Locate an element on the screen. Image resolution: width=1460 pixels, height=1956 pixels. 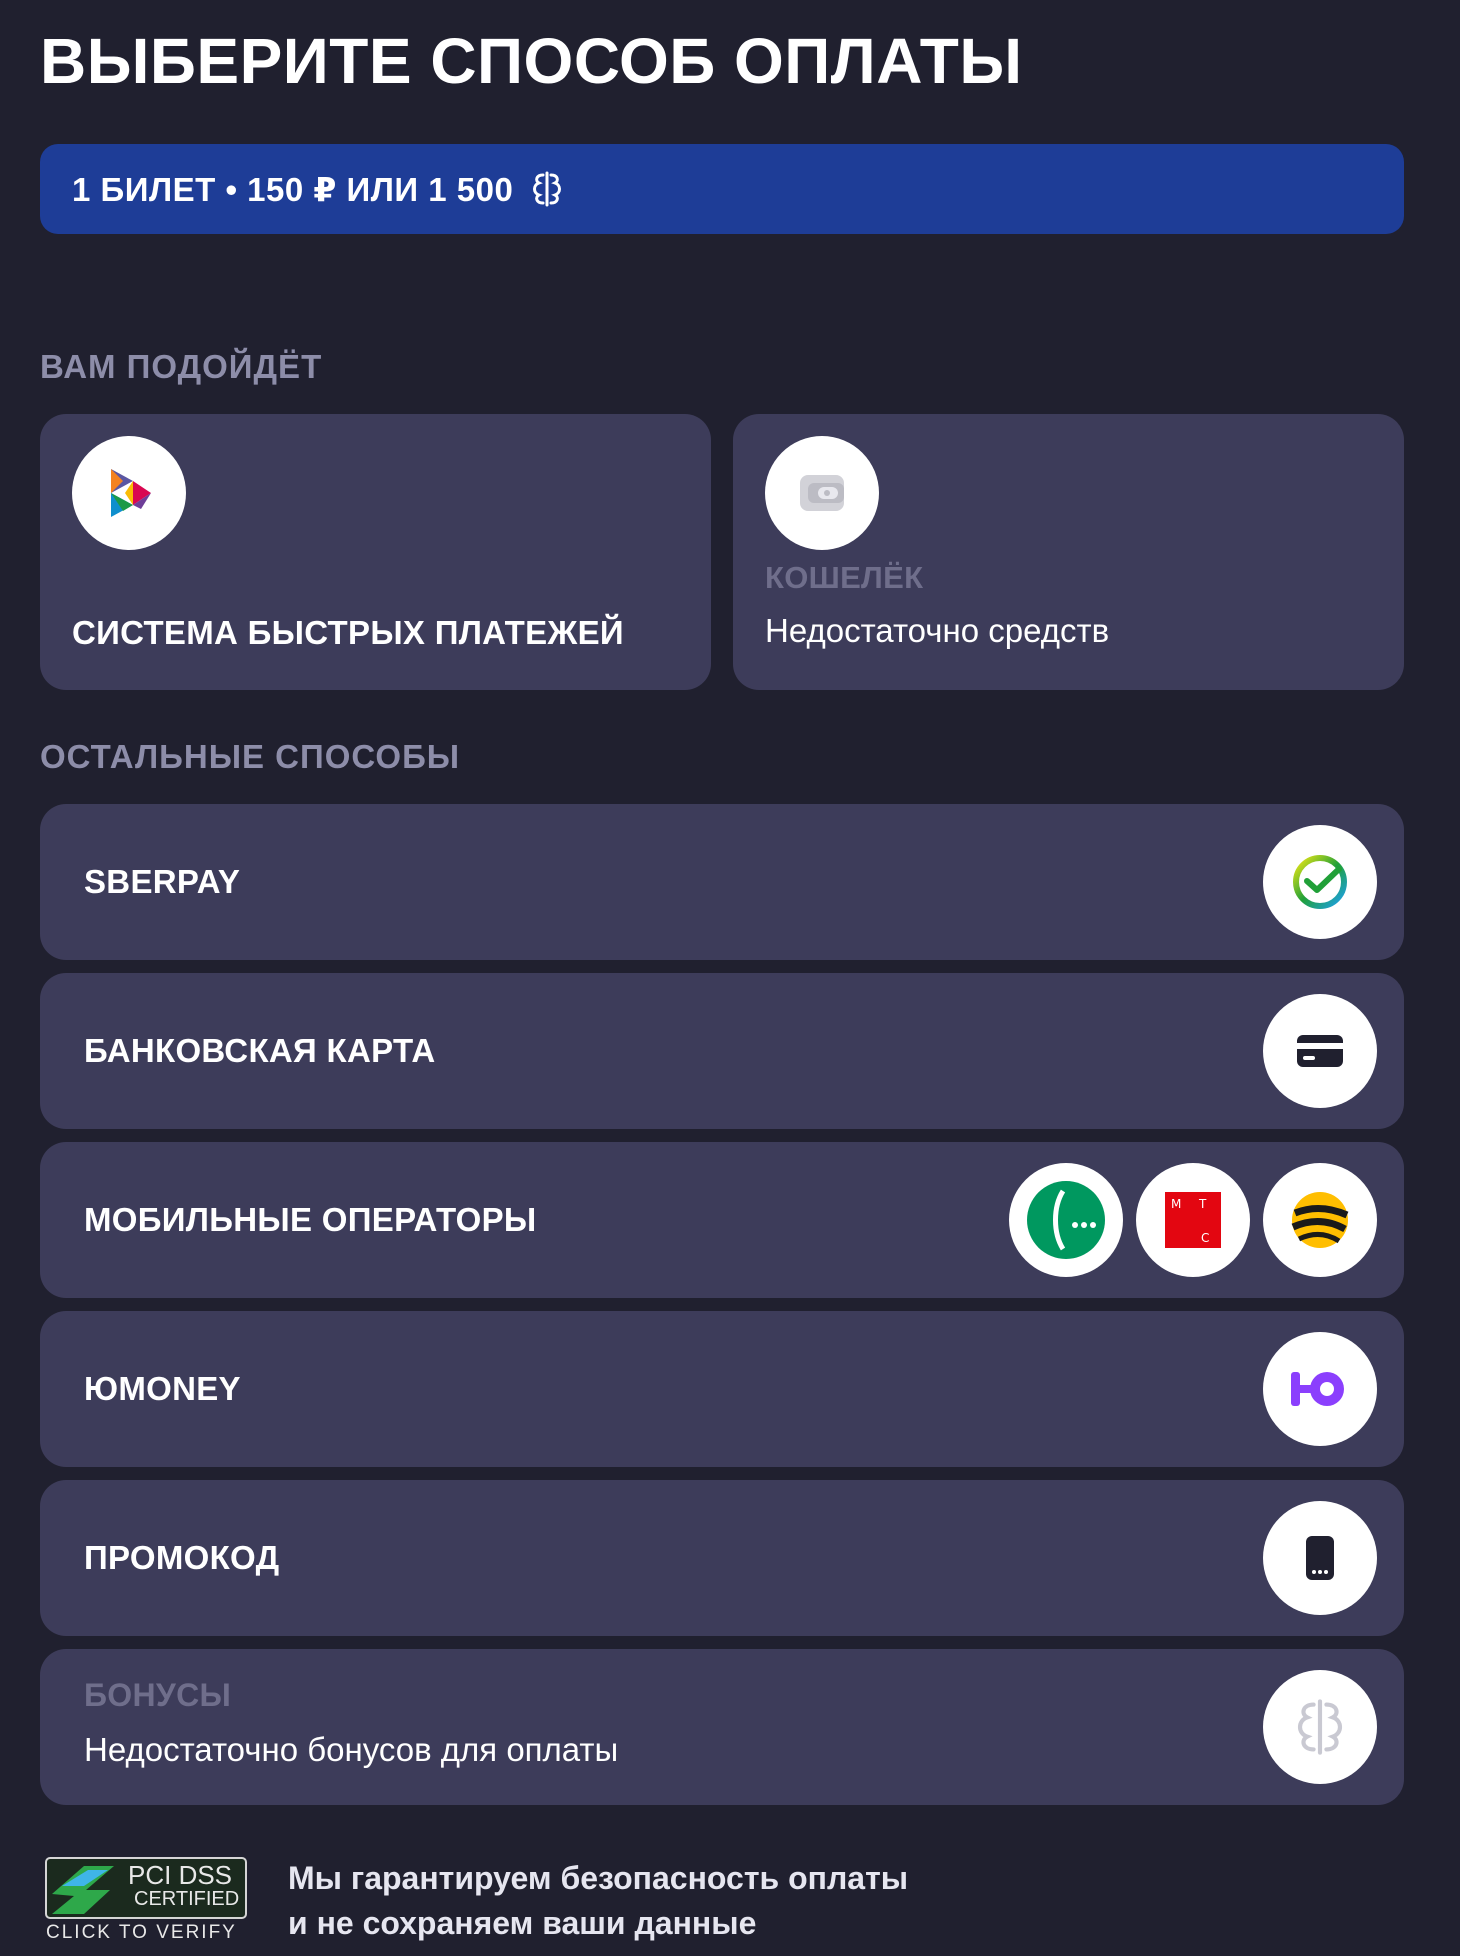
page-title: ВЫБЕРИТЕ СПОСОБ ОПЛАТЫ is located at coordinates (531, 61).